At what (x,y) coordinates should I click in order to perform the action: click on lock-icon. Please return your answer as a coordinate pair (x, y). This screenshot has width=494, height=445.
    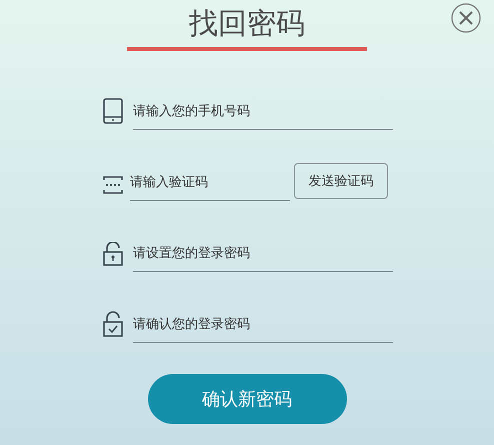
    Looking at the image, I should click on (113, 254).